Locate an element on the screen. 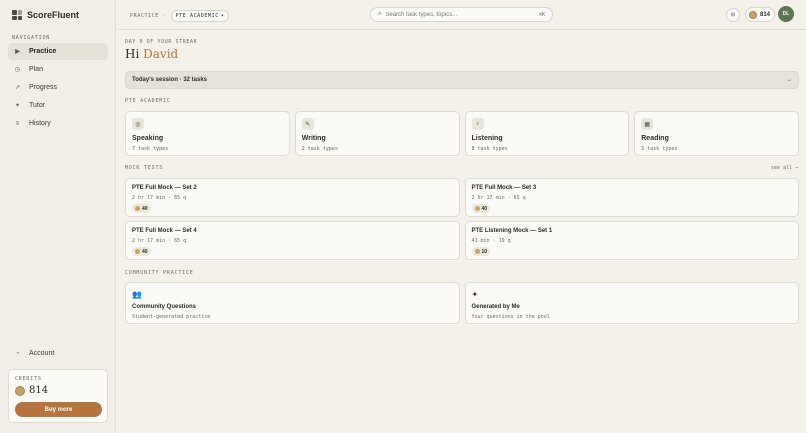 This screenshot has height=433, width=806. skill-subtitle: 2 task types is located at coordinates (319, 149).